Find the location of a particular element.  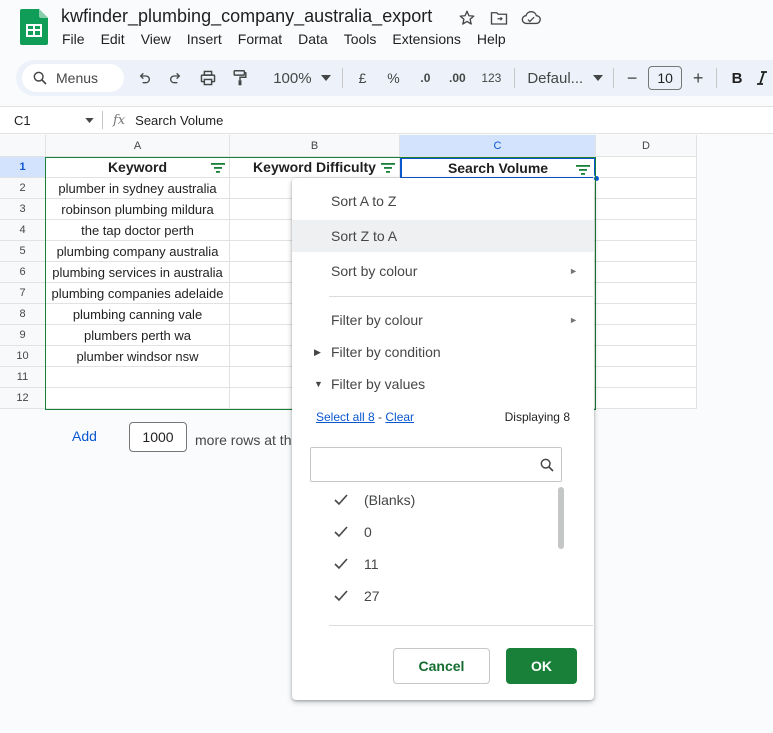

row-header: 1 is located at coordinates (23, 167).